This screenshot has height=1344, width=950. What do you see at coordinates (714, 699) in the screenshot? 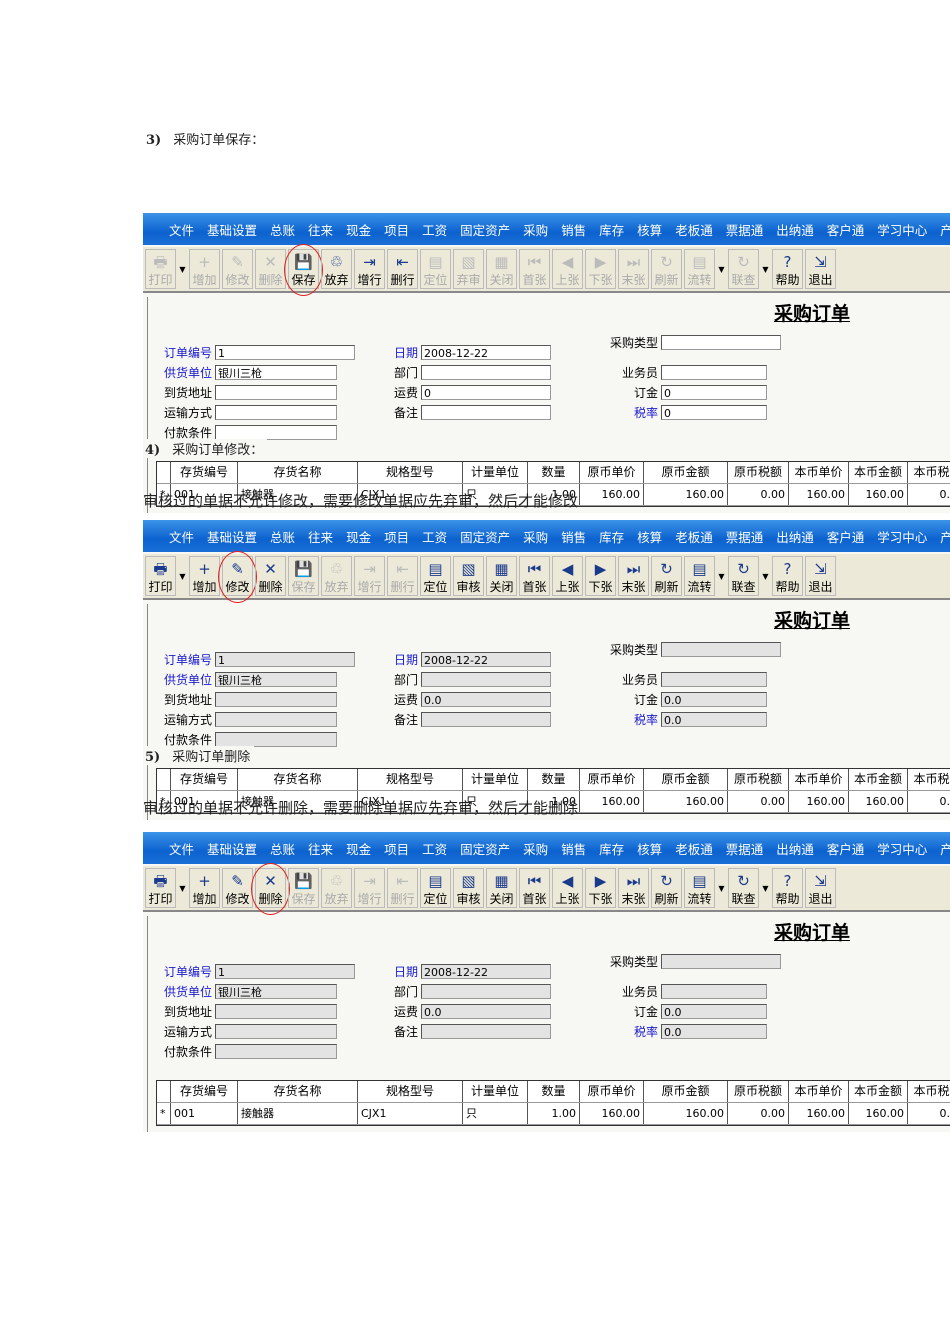
I see `field-input-deposit: 0.0` at bounding box center [714, 699].